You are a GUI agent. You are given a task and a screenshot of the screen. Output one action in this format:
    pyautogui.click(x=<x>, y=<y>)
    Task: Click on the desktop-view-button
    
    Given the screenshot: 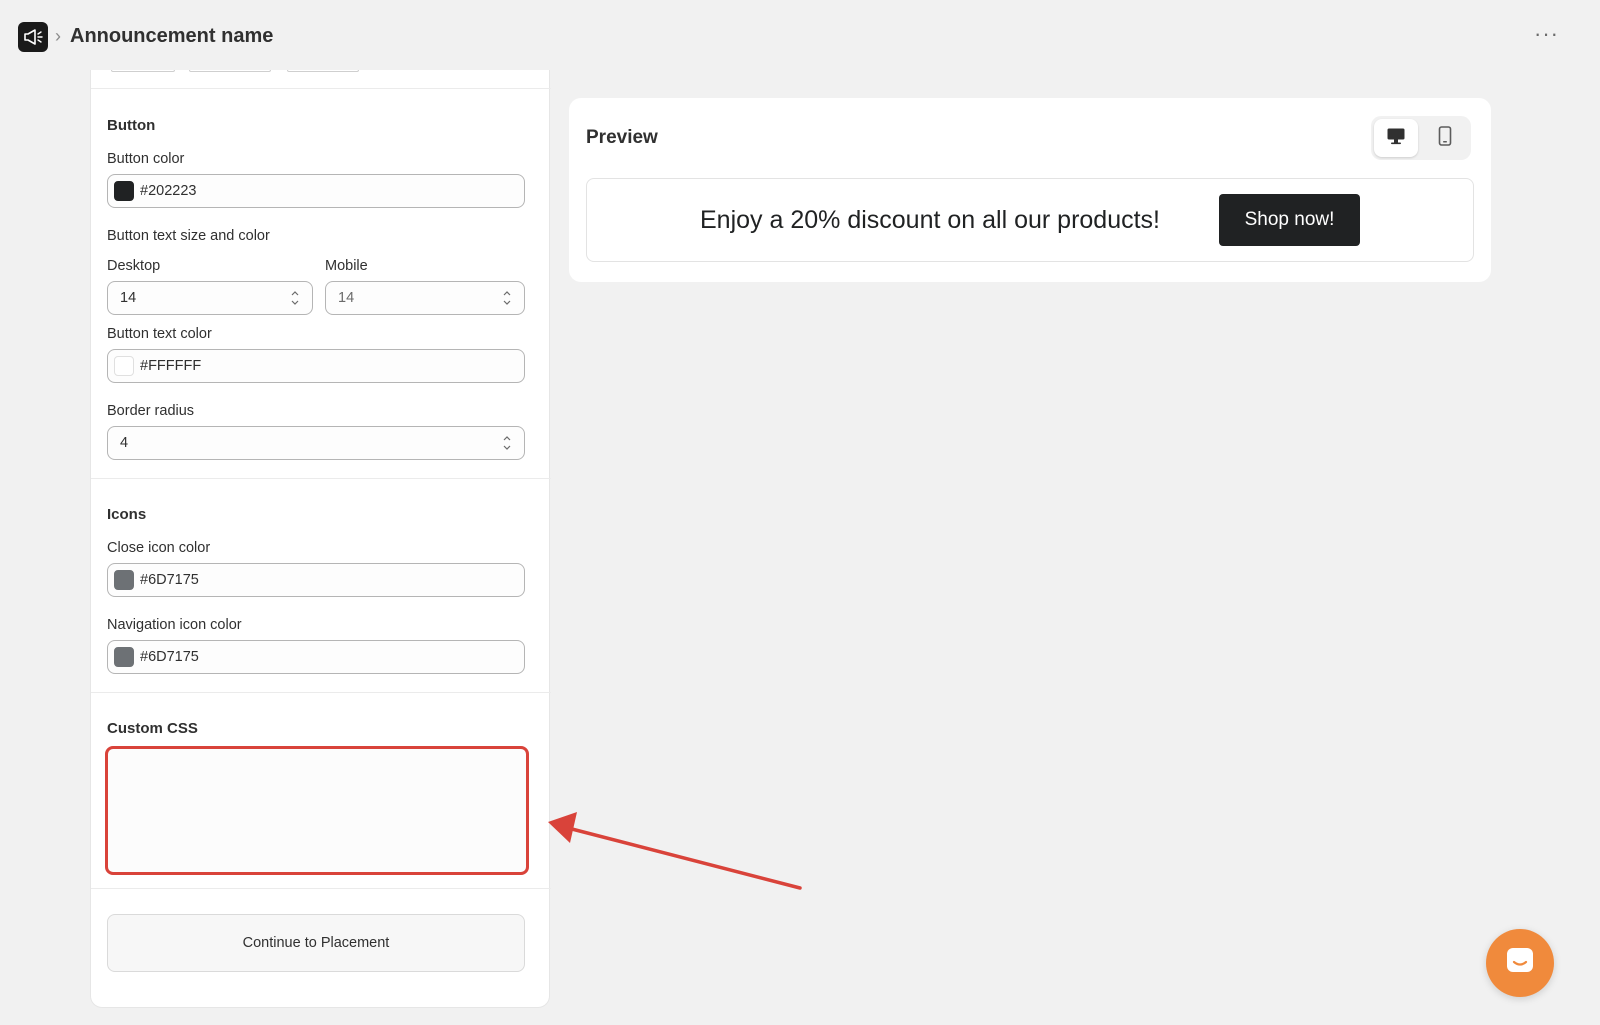 What is the action you would take?
    pyautogui.click(x=1396, y=138)
    